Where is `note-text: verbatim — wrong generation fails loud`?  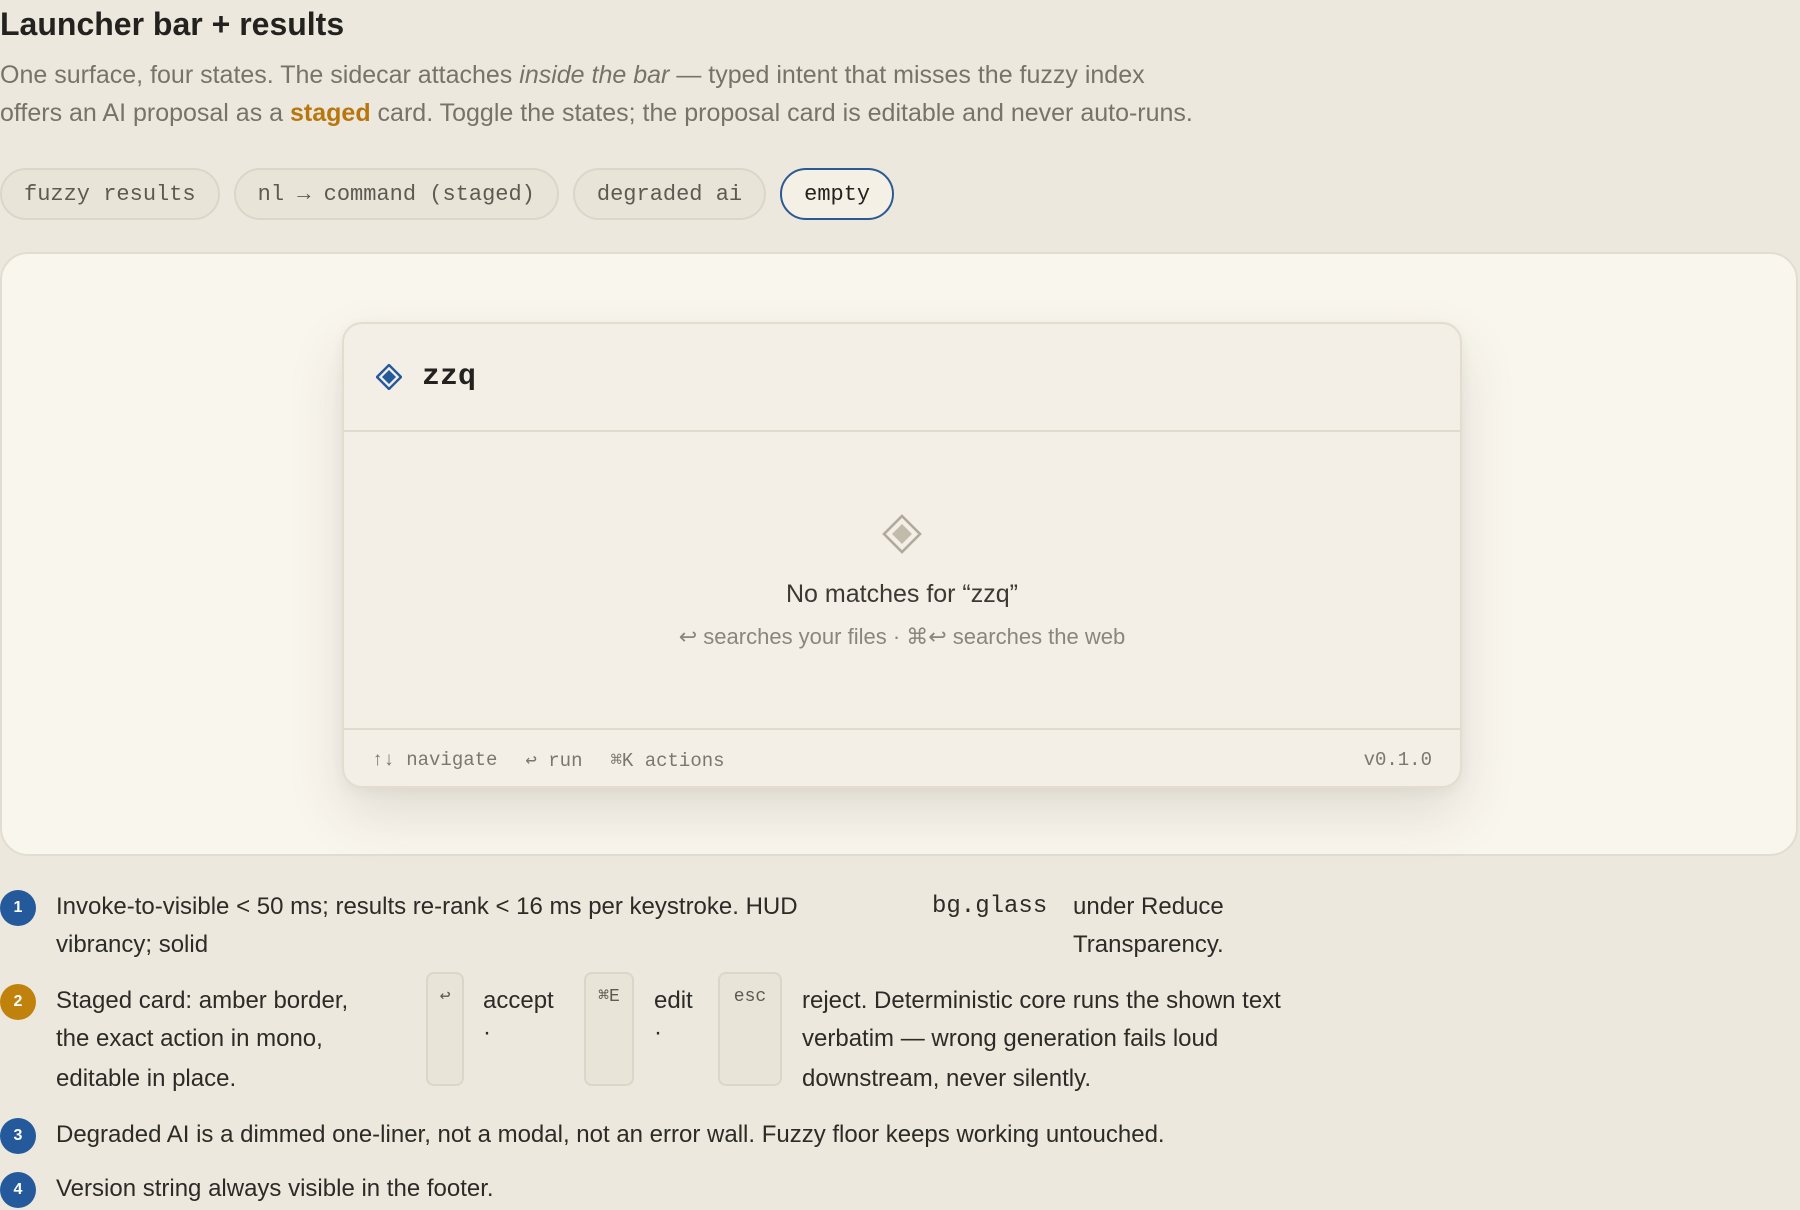
note-text: verbatim — wrong generation fails loud is located at coordinates (1010, 1038).